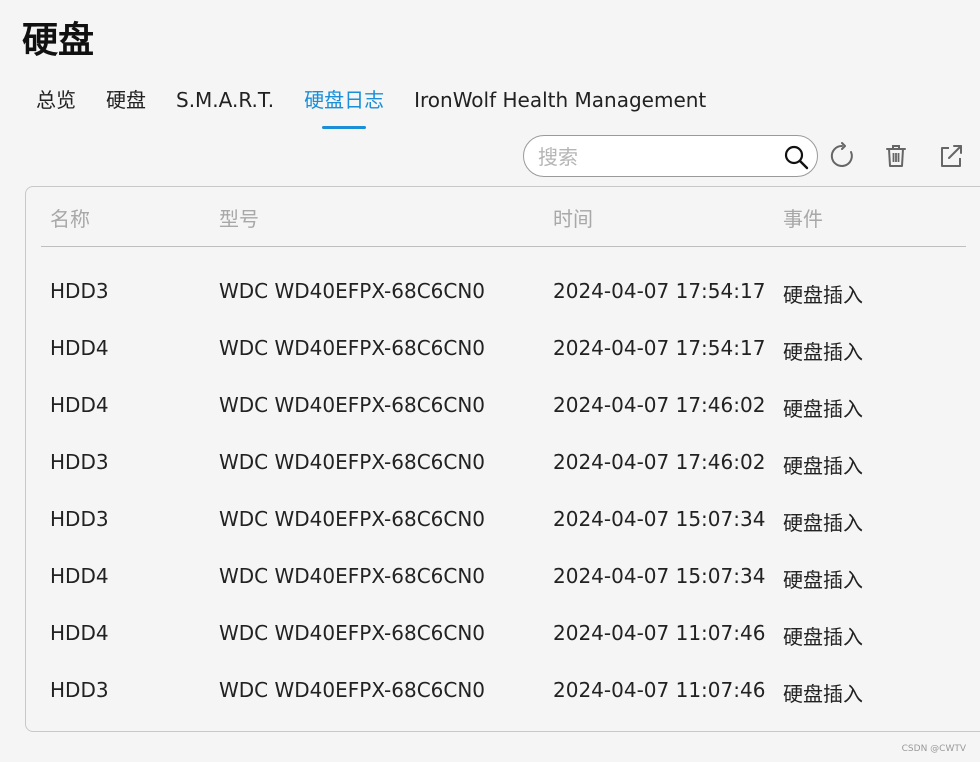 The width and height of the screenshot is (980, 762). What do you see at coordinates (58, 40) in the screenshot?
I see `page-title: 硬盘` at bounding box center [58, 40].